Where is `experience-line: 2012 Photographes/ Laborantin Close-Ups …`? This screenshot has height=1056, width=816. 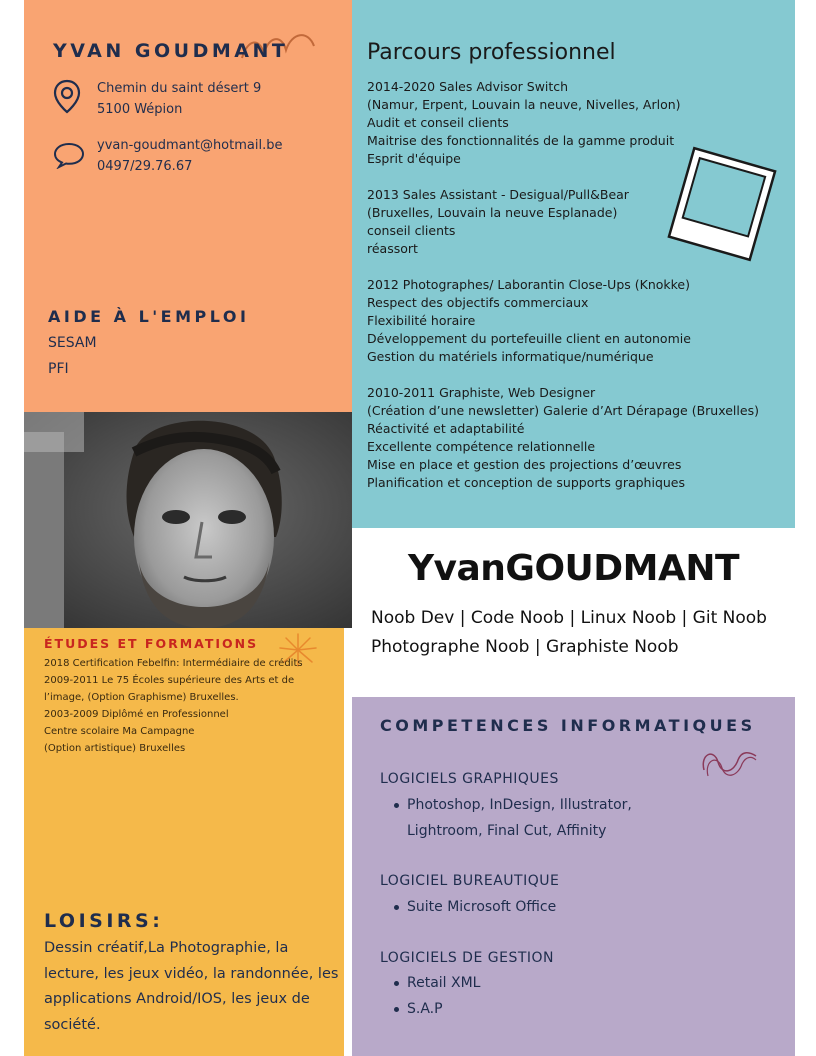
experience-line: 2012 Photographes/ Laborantin Close-Ups … is located at coordinates (528, 284).